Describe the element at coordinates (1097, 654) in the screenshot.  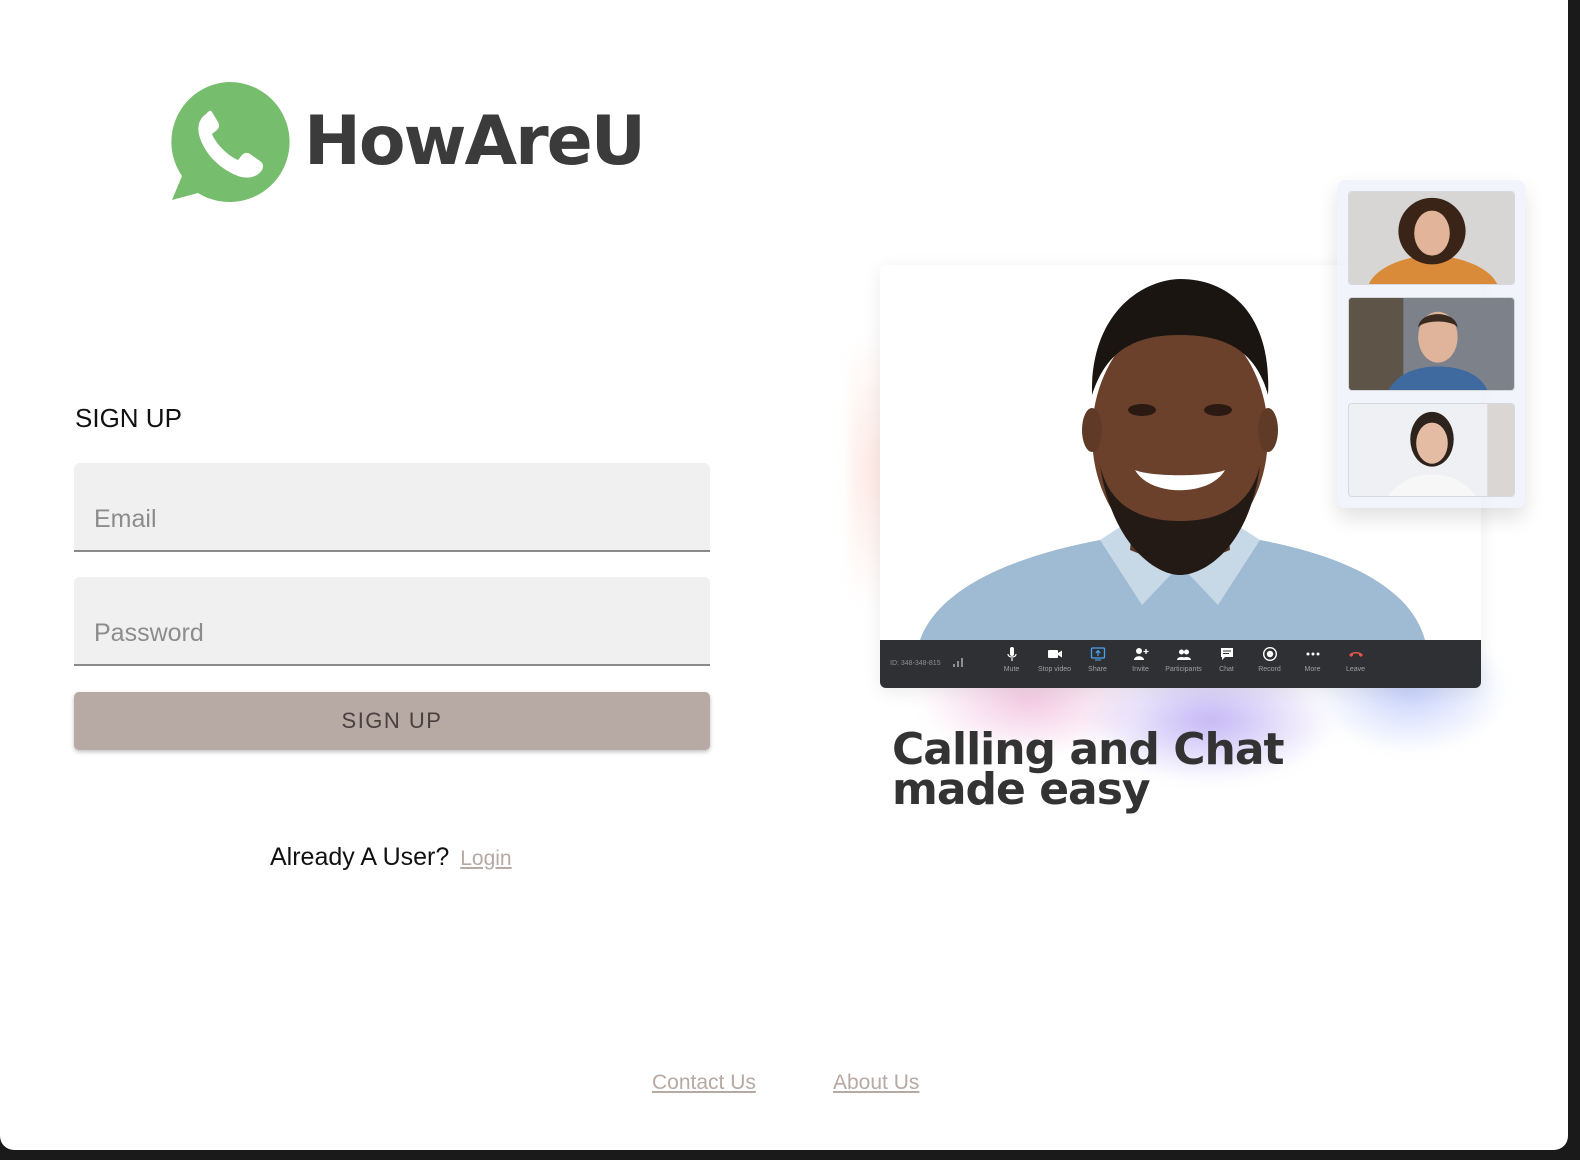
I see `share-screen-icon` at that location.